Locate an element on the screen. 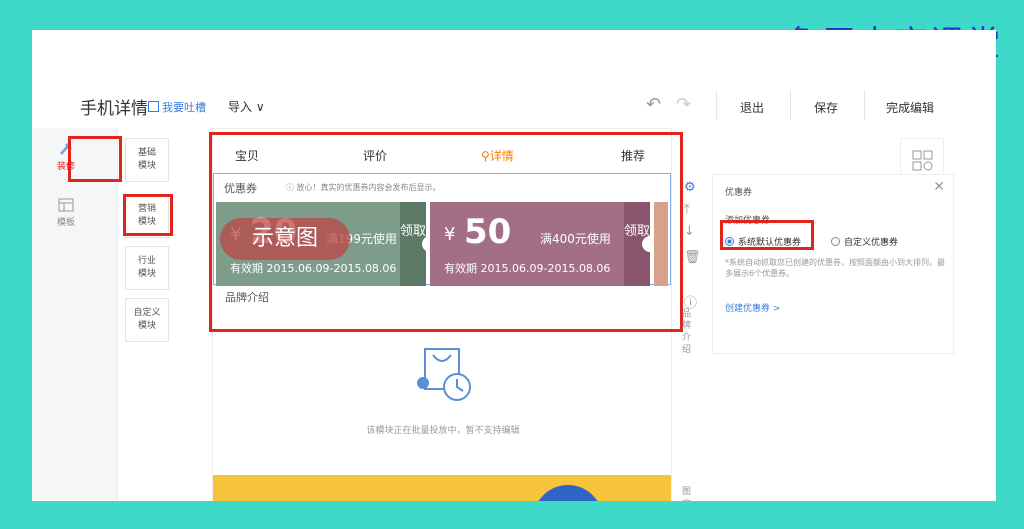 Image resolution: width=1024 pixels, height=529 pixels. edit-icon is located at coordinates (153, 106).